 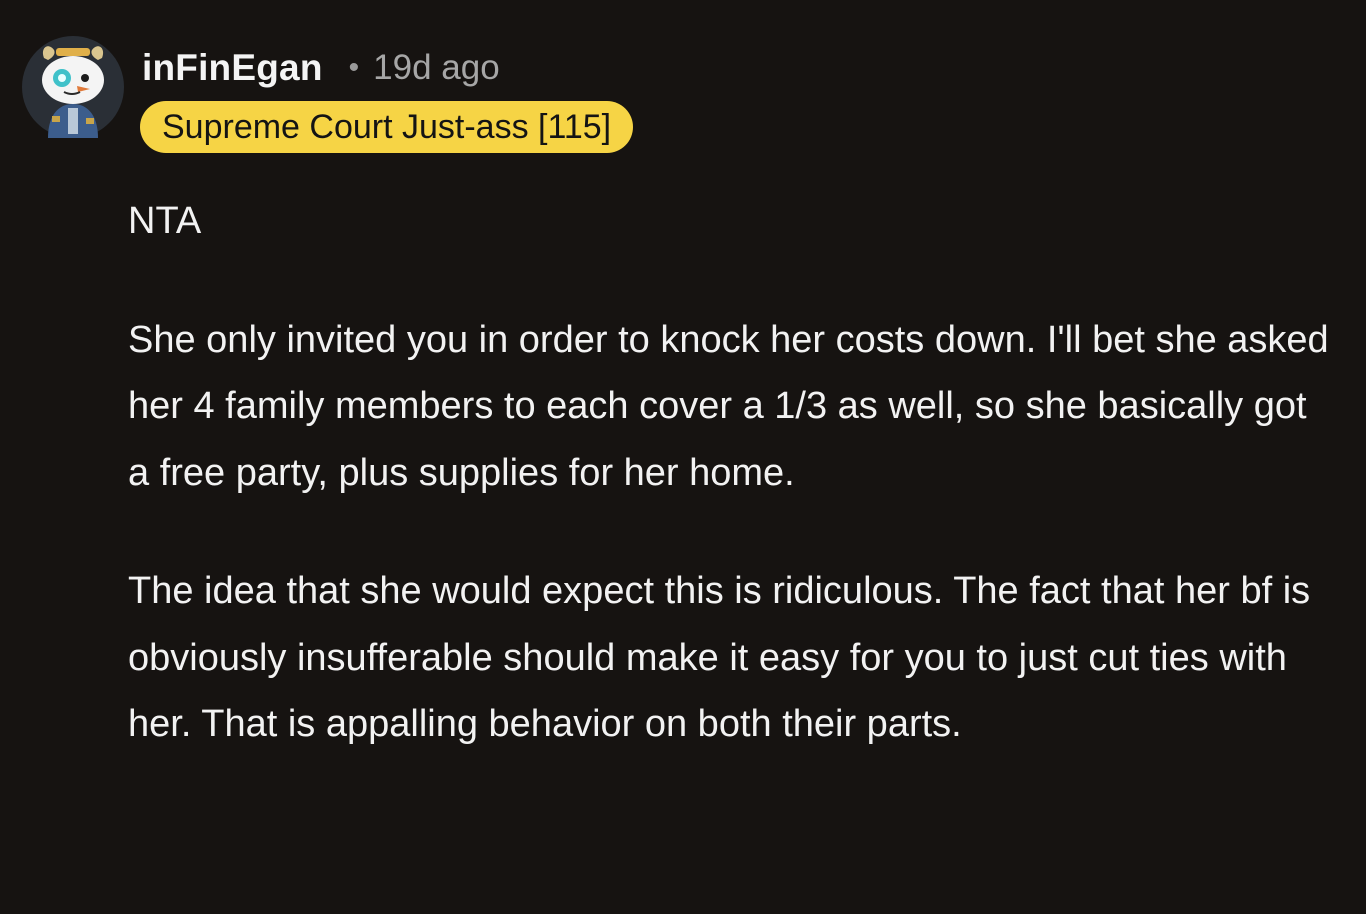 I want to click on snoo-avatar-icon, so click(x=73, y=87).